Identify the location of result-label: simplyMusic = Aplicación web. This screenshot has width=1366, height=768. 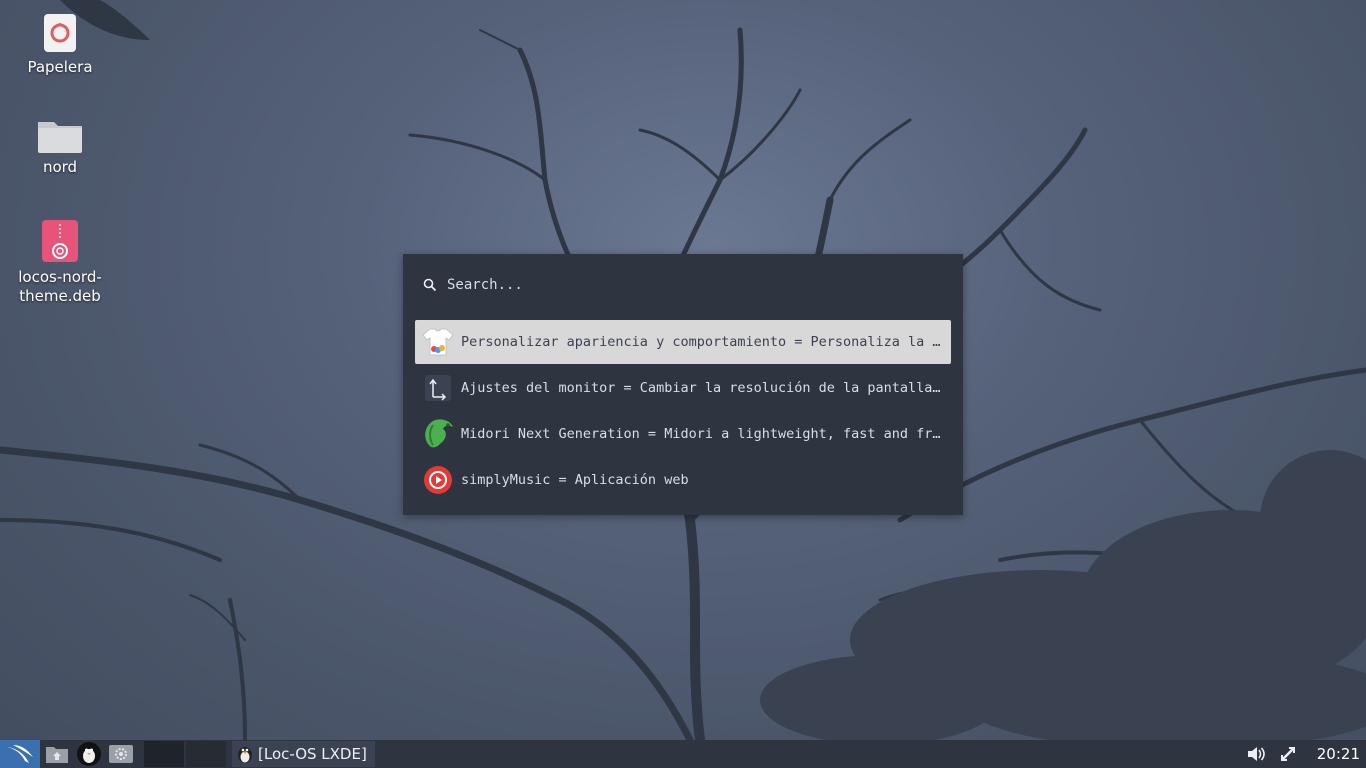
(575, 480).